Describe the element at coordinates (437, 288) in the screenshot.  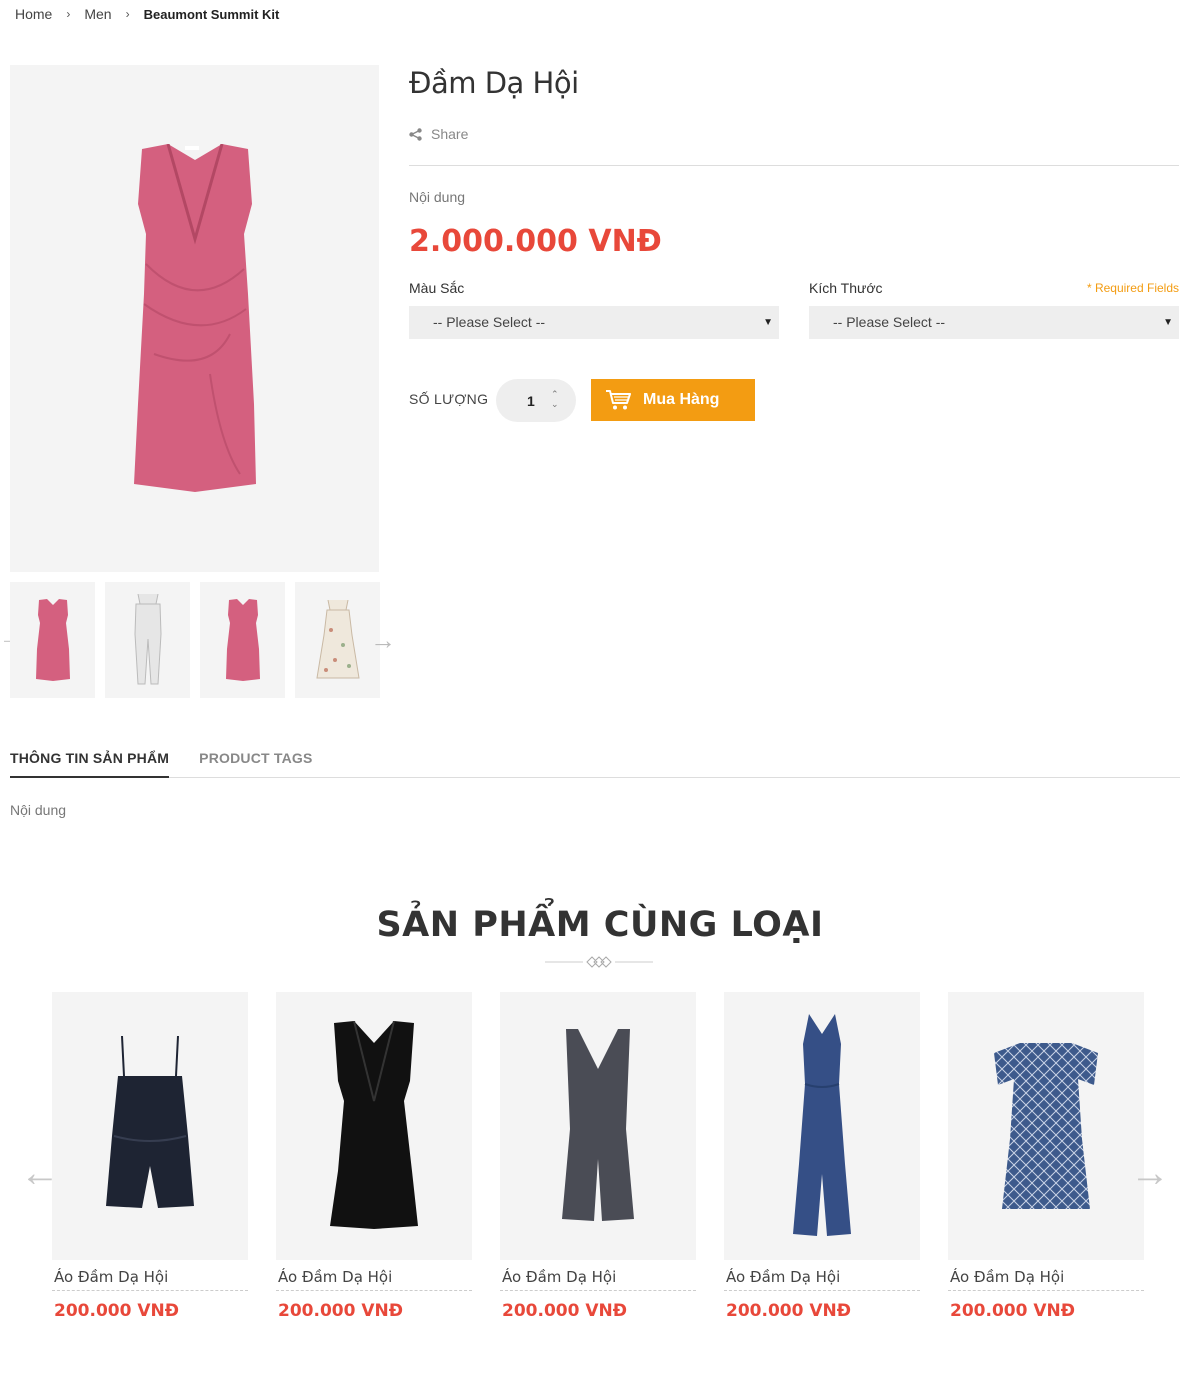
I see `color-label: Màu Sắc` at that location.